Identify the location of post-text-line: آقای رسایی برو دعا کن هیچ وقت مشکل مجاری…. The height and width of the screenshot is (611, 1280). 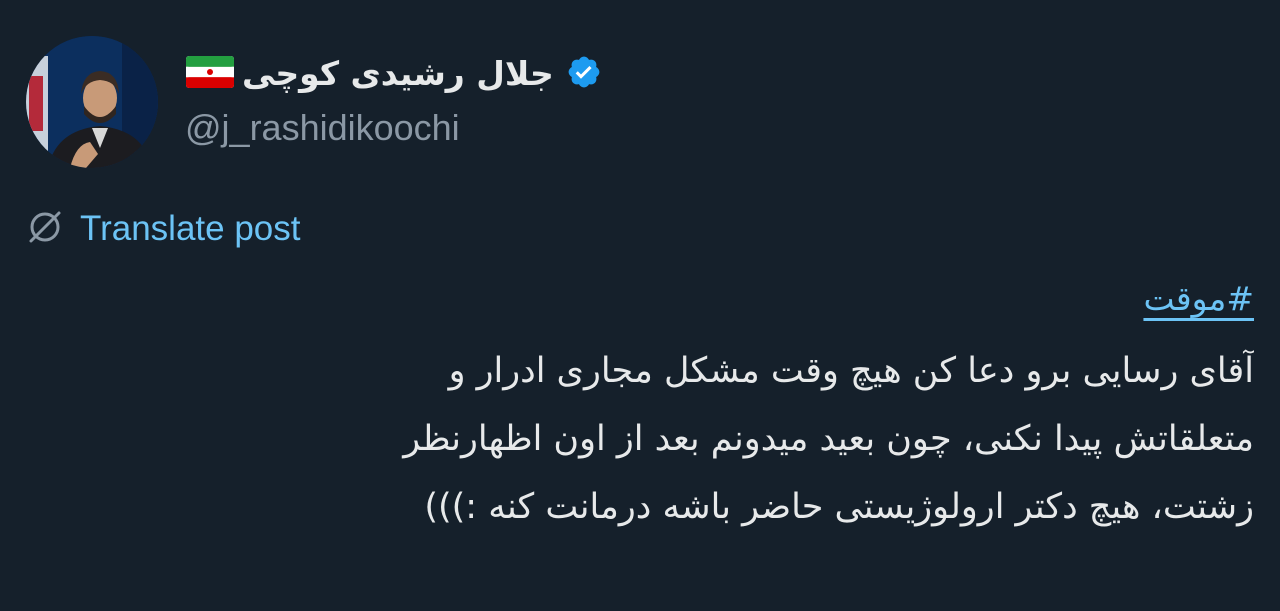
(851, 371).